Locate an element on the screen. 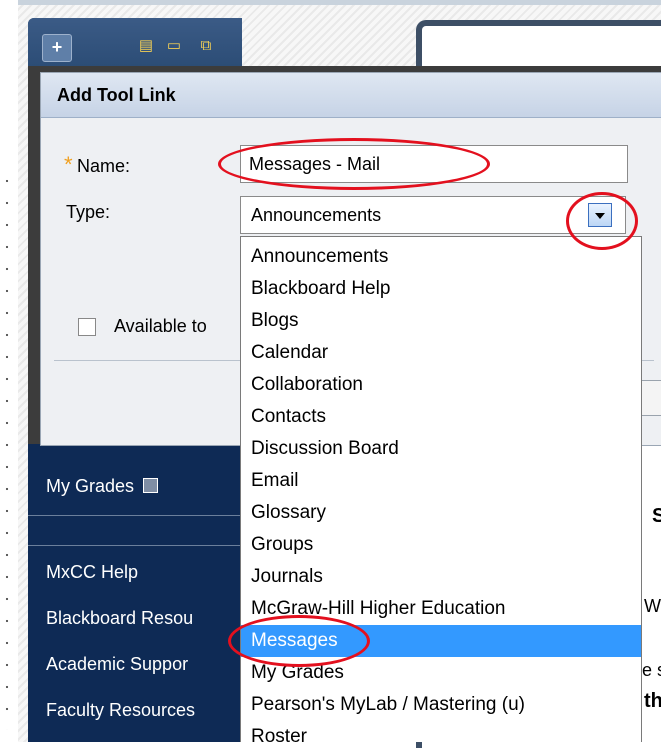 The image size is (661, 748). plus-icon: + is located at coordinates (57, 48).